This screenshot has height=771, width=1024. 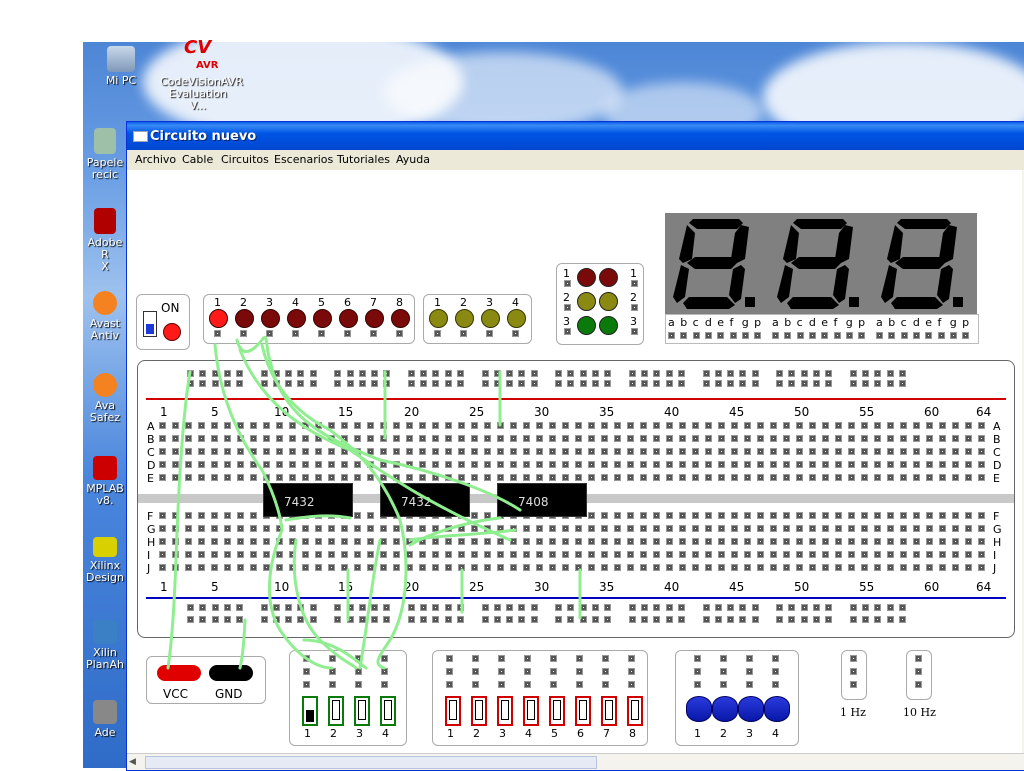 What do you see at coordinates (425, 500) in the screenshot?
I see `chip-7432-b: 7432` at bounding box center [425, 500].